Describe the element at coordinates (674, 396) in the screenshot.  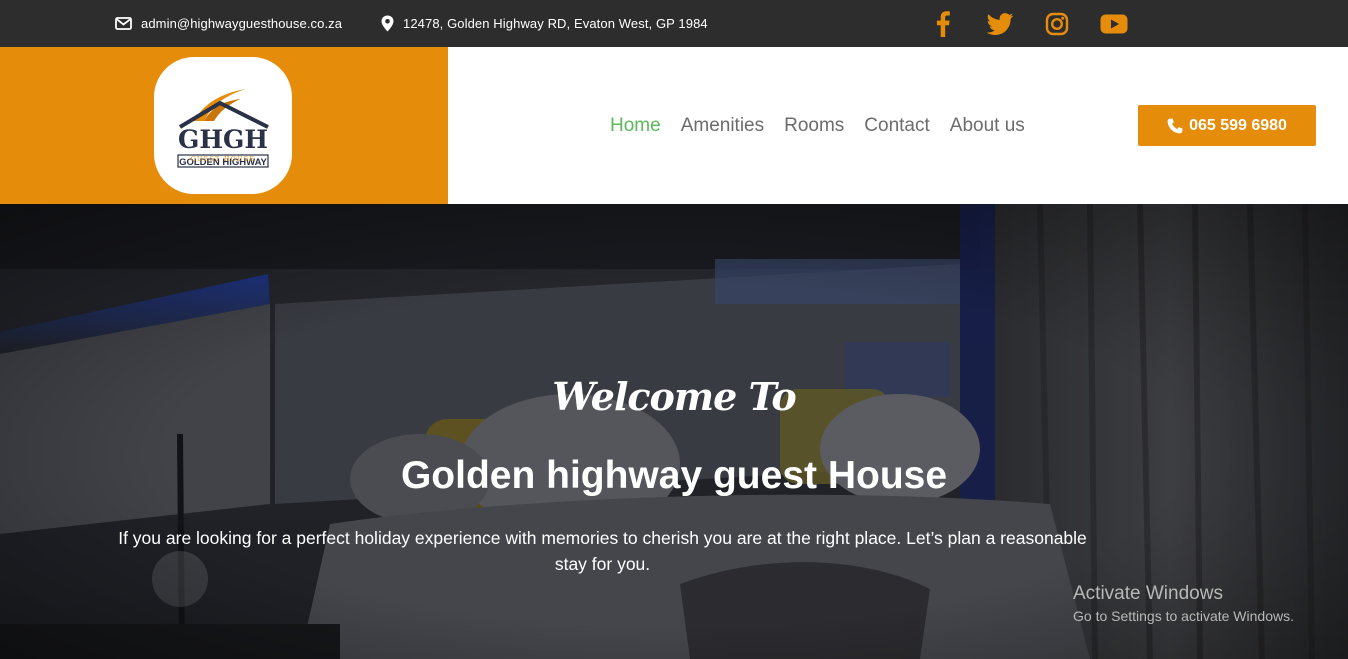
I see `hero-welcome-text: Welcome To` at that location.